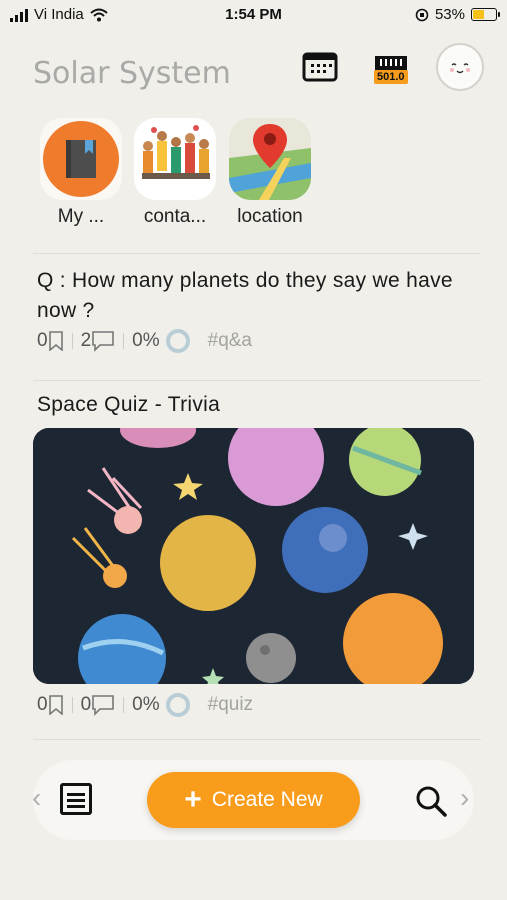 The height and width of the screenshot is (900, 507). Describe the element at coordinates (253, 15) in the screenshot. I see `status-bar: Vi India 1:54 PM 53%` at that location.